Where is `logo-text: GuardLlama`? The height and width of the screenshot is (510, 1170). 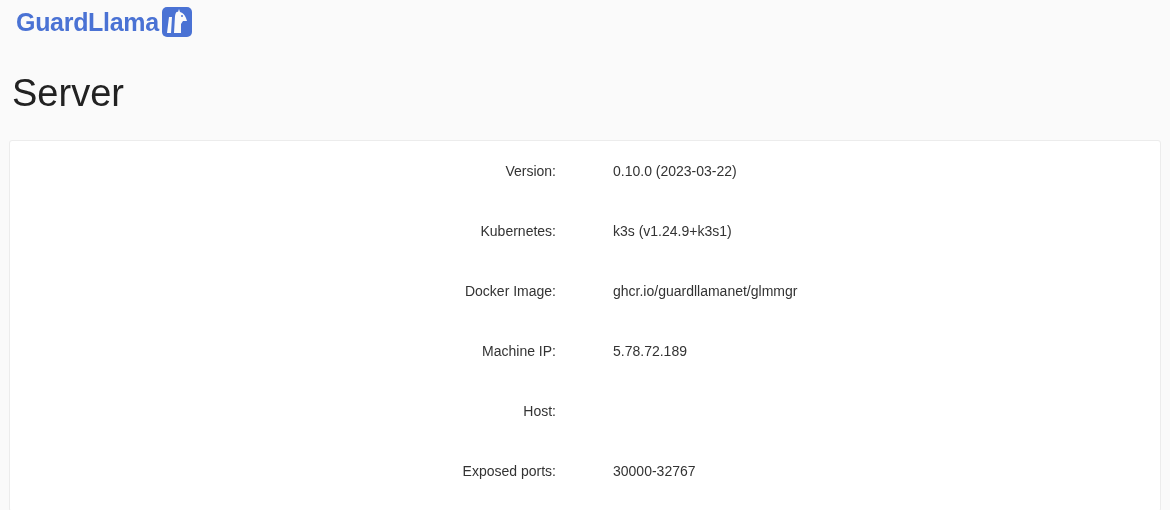
logo-text: GuardLlama is located at coordinates (87, 22).